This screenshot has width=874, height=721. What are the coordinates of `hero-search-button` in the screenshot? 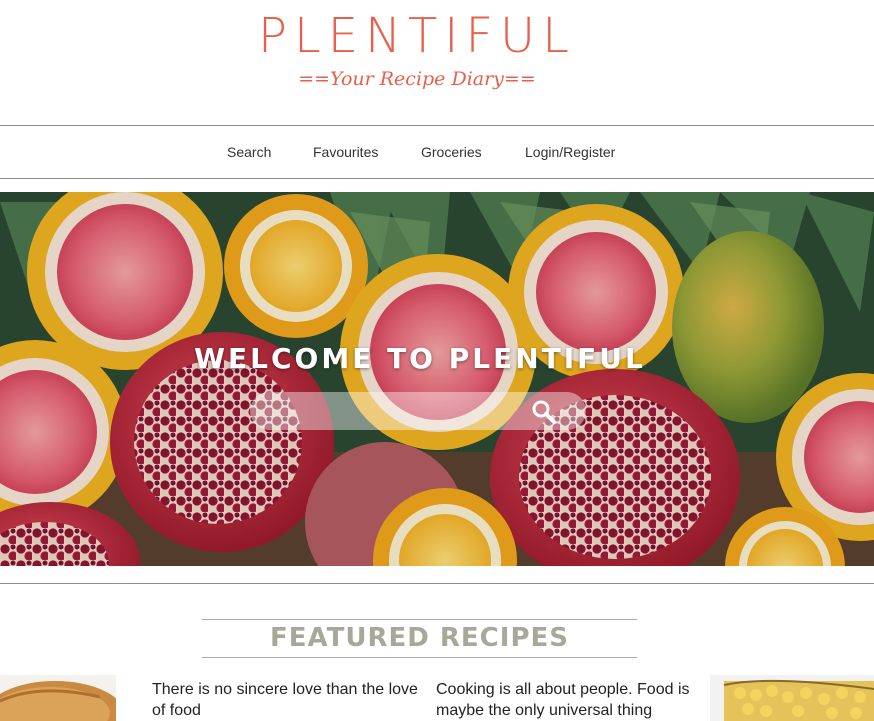 It's located at (544, 412).